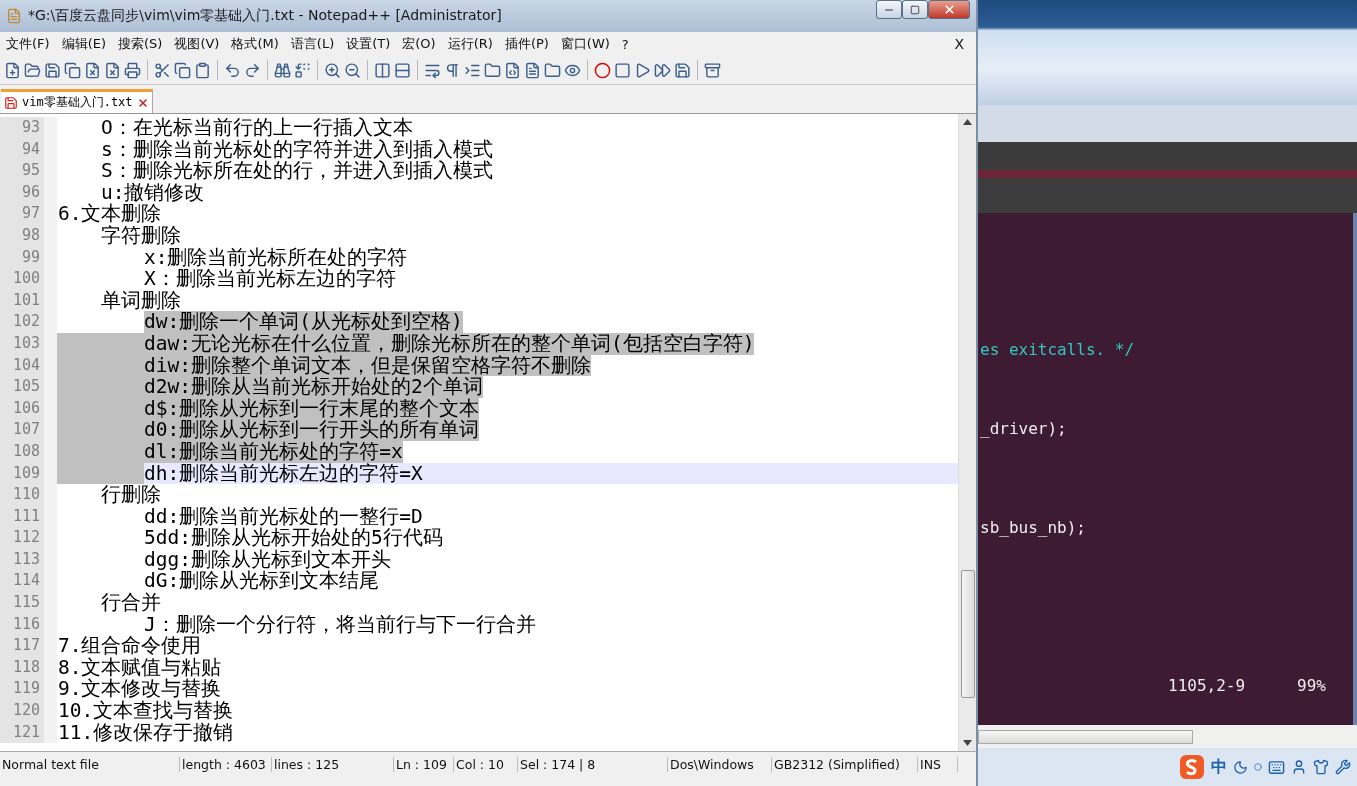  I want to click on maximize-icon, so click(915, 9).